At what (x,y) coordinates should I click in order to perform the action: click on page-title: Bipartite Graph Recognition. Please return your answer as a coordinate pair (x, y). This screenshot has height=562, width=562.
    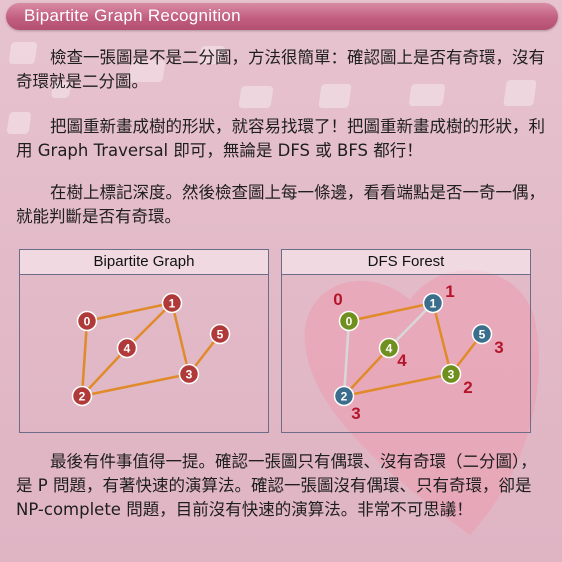
    Looking at the image, I should click on (132, 15).